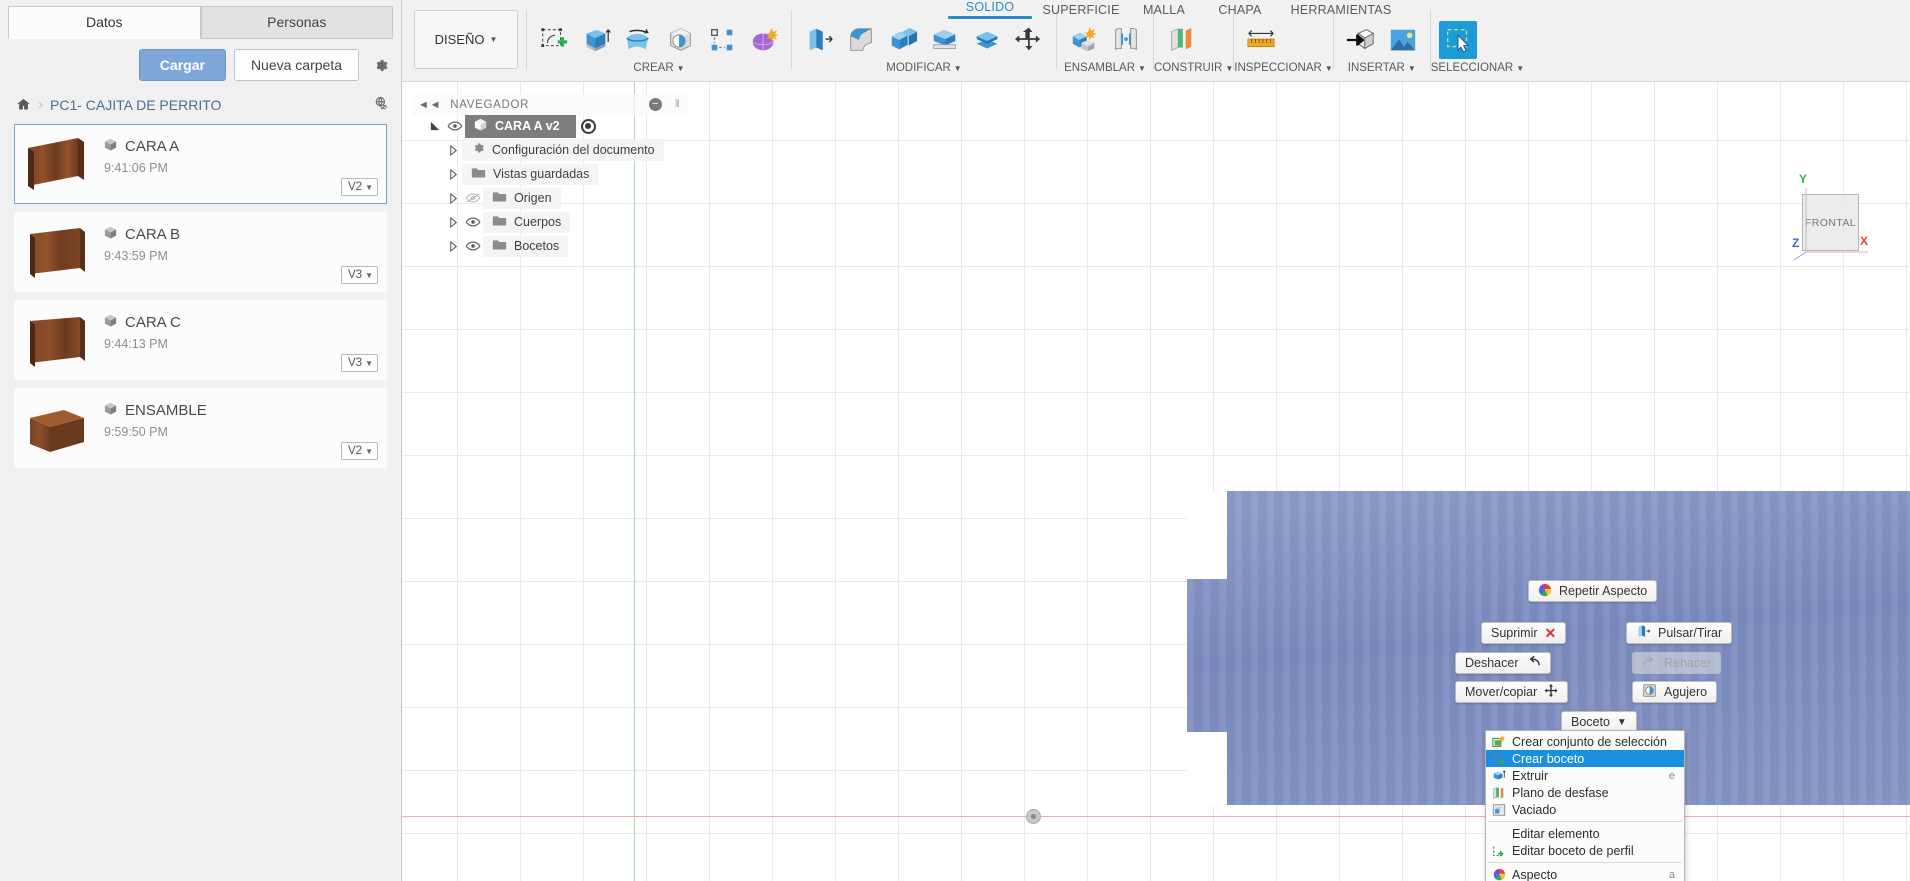  I want to click on tree-row-bocetos: Bocetos, so click(562, 246).